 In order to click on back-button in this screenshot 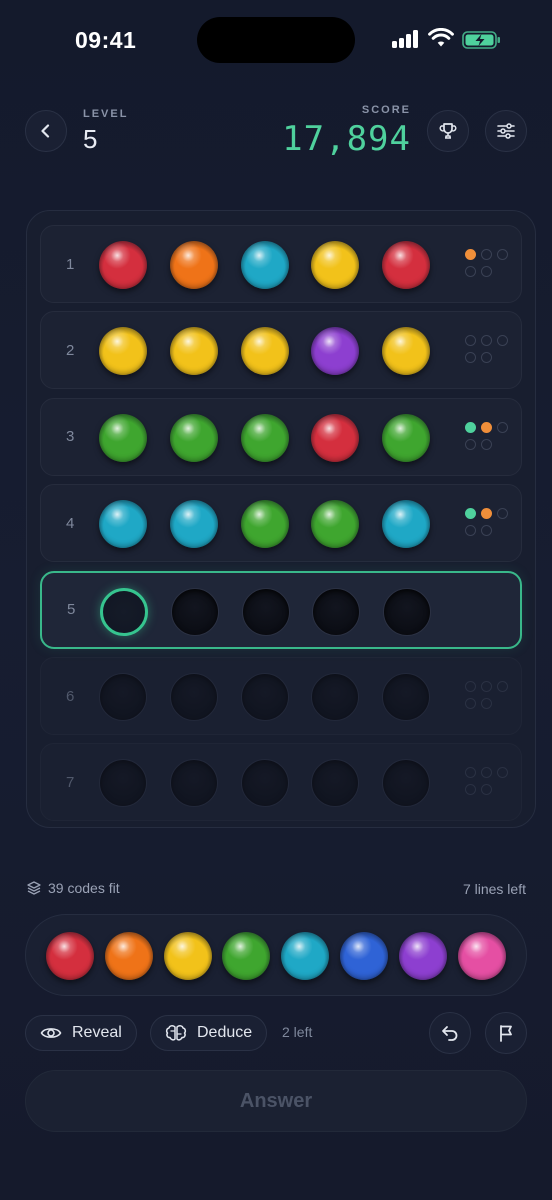, I will do `click(46, 131)`.